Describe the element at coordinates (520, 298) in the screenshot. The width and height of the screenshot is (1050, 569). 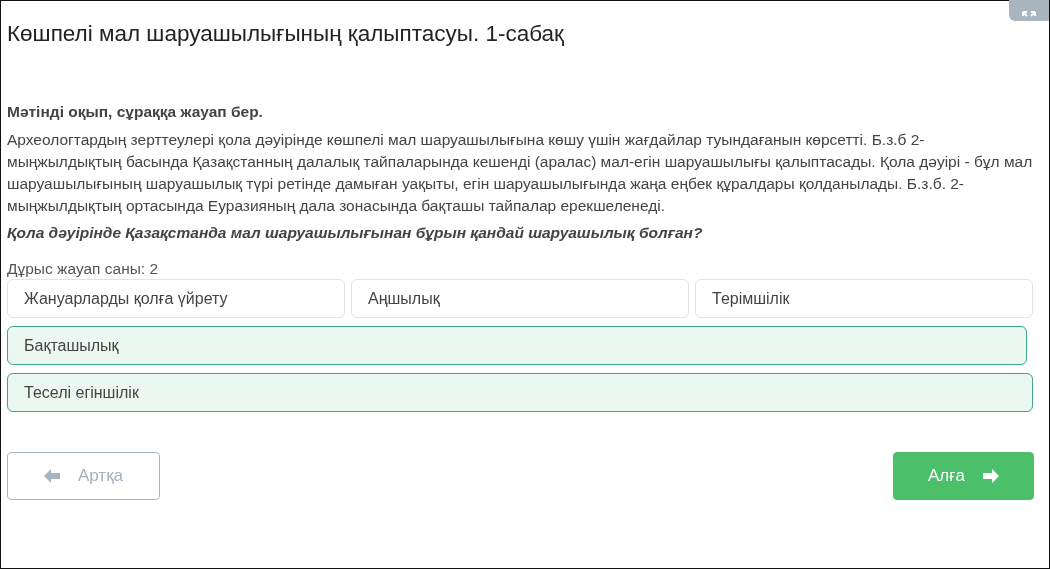
I see `answer-option: Аңшылық` at that location.